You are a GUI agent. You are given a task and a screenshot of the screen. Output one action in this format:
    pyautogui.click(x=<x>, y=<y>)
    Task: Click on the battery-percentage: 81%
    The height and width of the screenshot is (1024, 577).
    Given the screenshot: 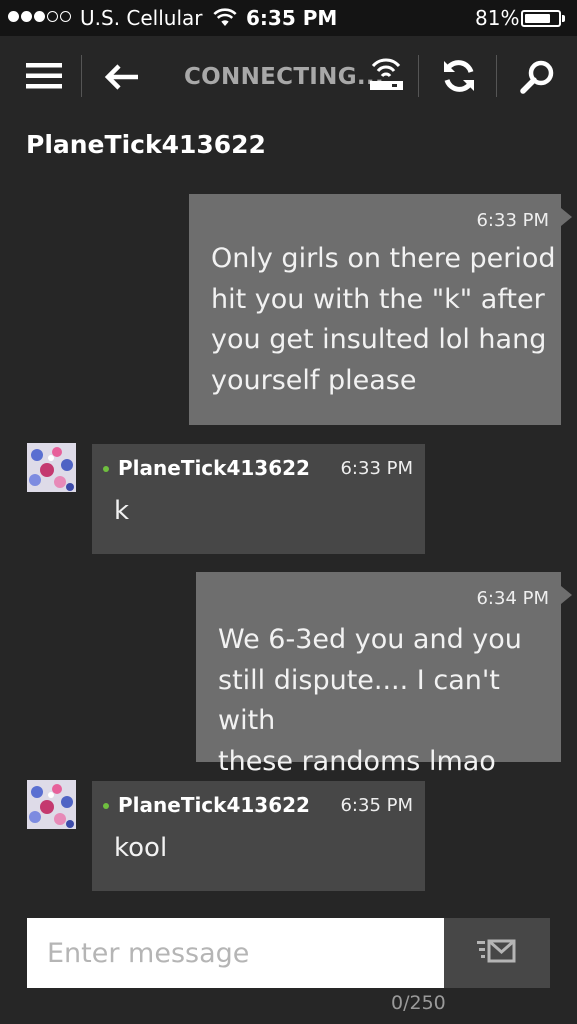 What is the action you would take?
    pyautogui.click(x=497, y=18)
    